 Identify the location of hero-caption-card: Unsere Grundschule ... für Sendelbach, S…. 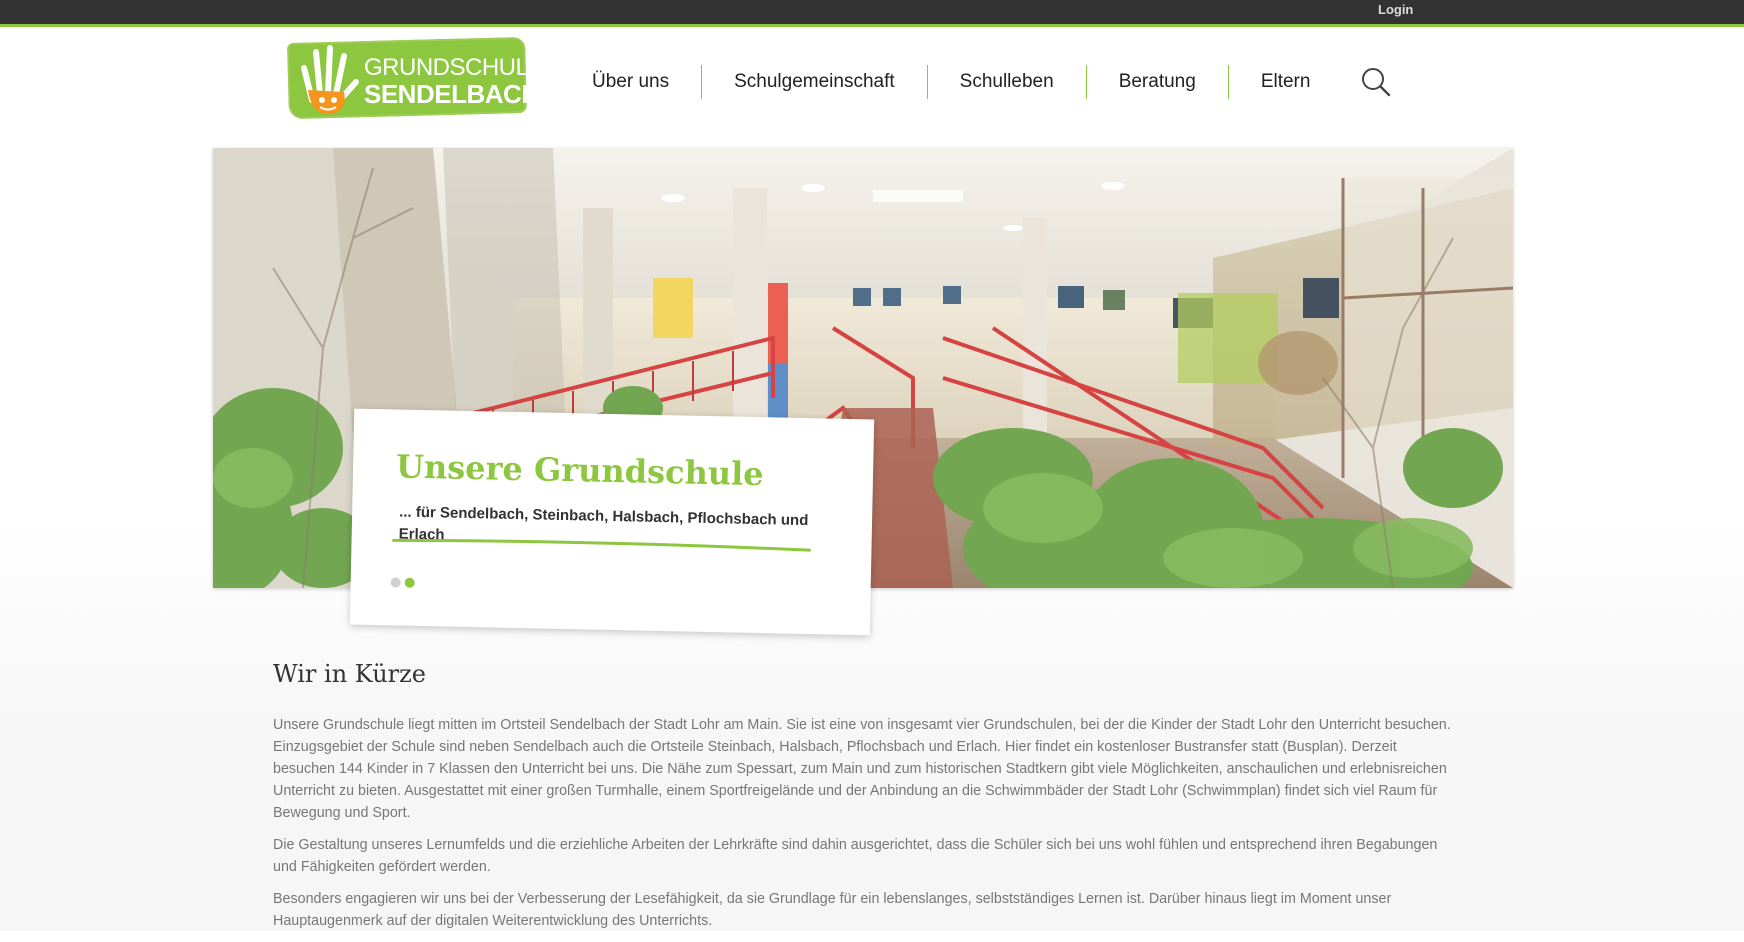
(612, 522).